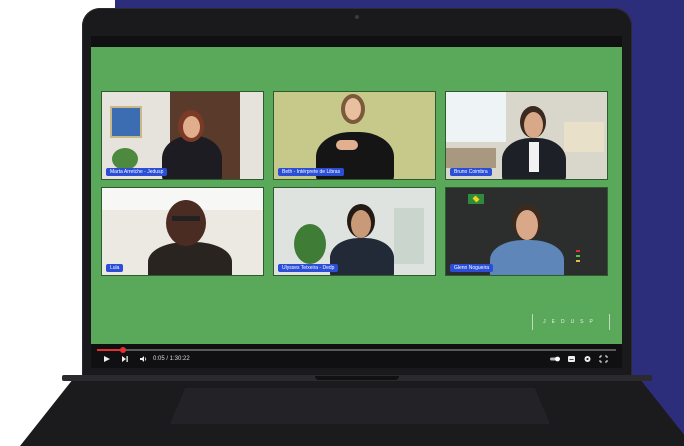 The height and width of the screenshot is (446, 684). I want to click on laptop-keyboard-deck, so click(360, 406).